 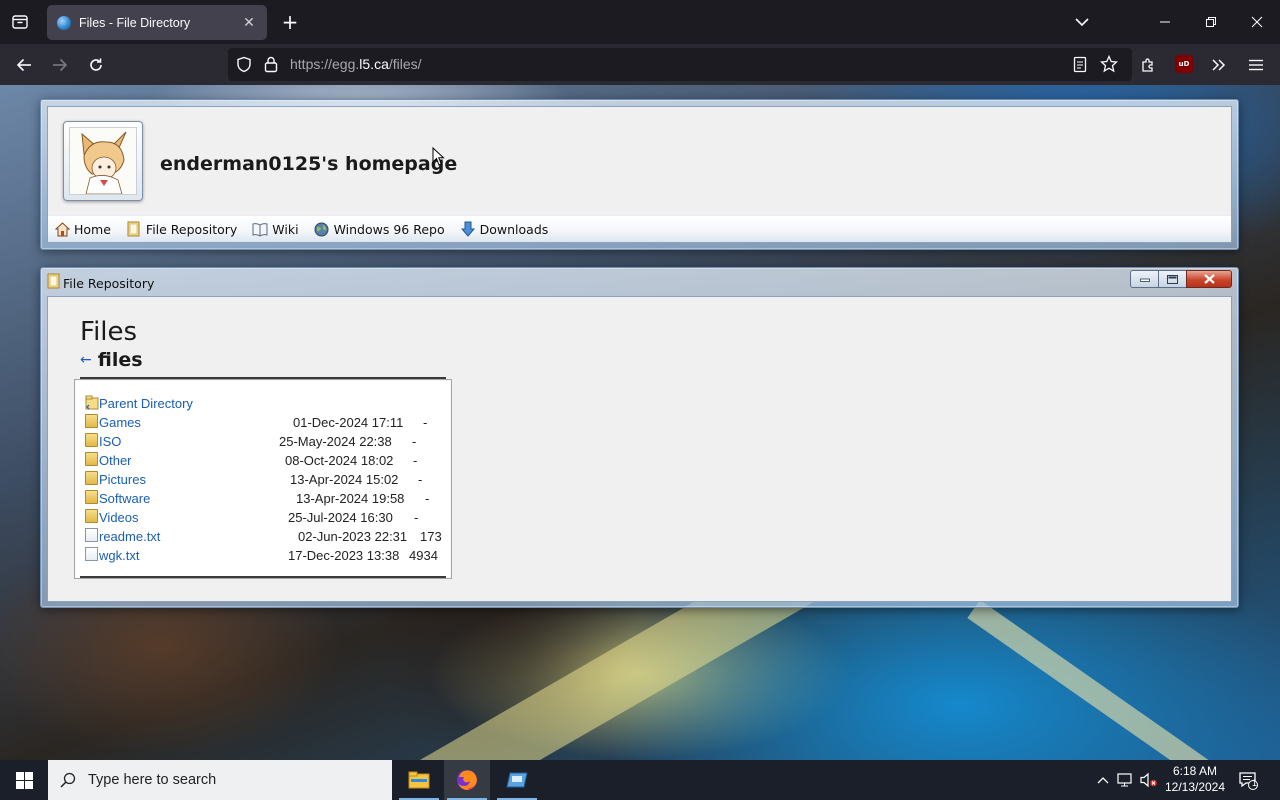 I want to click on list-item-parent-directory: Parent Directory, so click(x=263, y=403).